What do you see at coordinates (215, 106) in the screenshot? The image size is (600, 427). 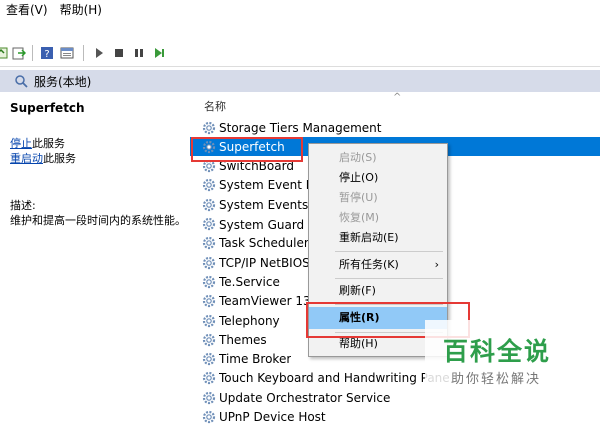 I see `column-header-name: 名称` at bounding box center [215, 106].